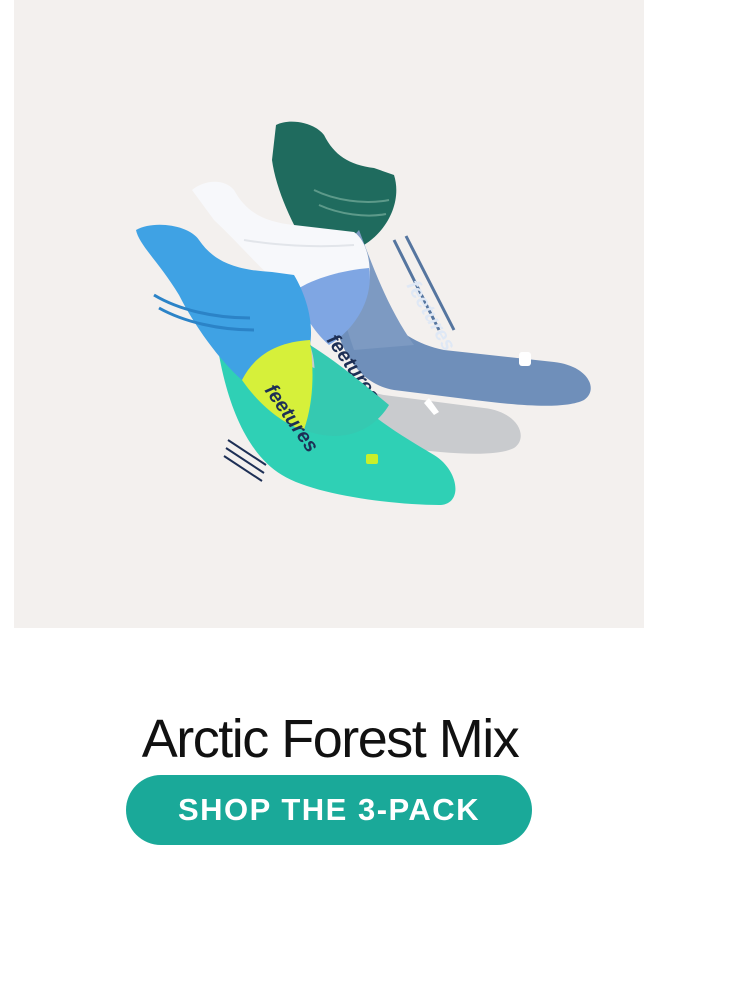  I want to click on sock-front-tab, so click(372, 459).